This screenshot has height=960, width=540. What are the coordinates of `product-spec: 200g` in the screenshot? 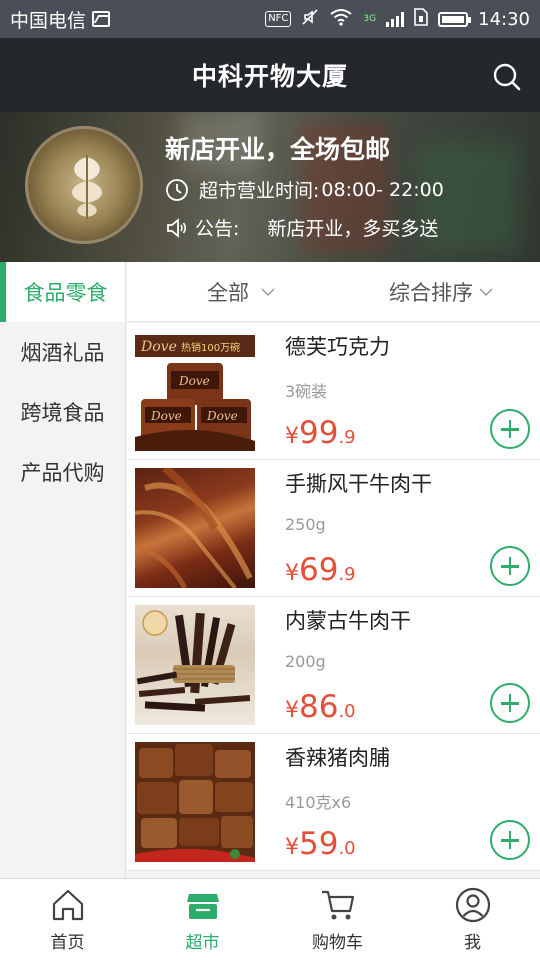 It's located at (305, 661).